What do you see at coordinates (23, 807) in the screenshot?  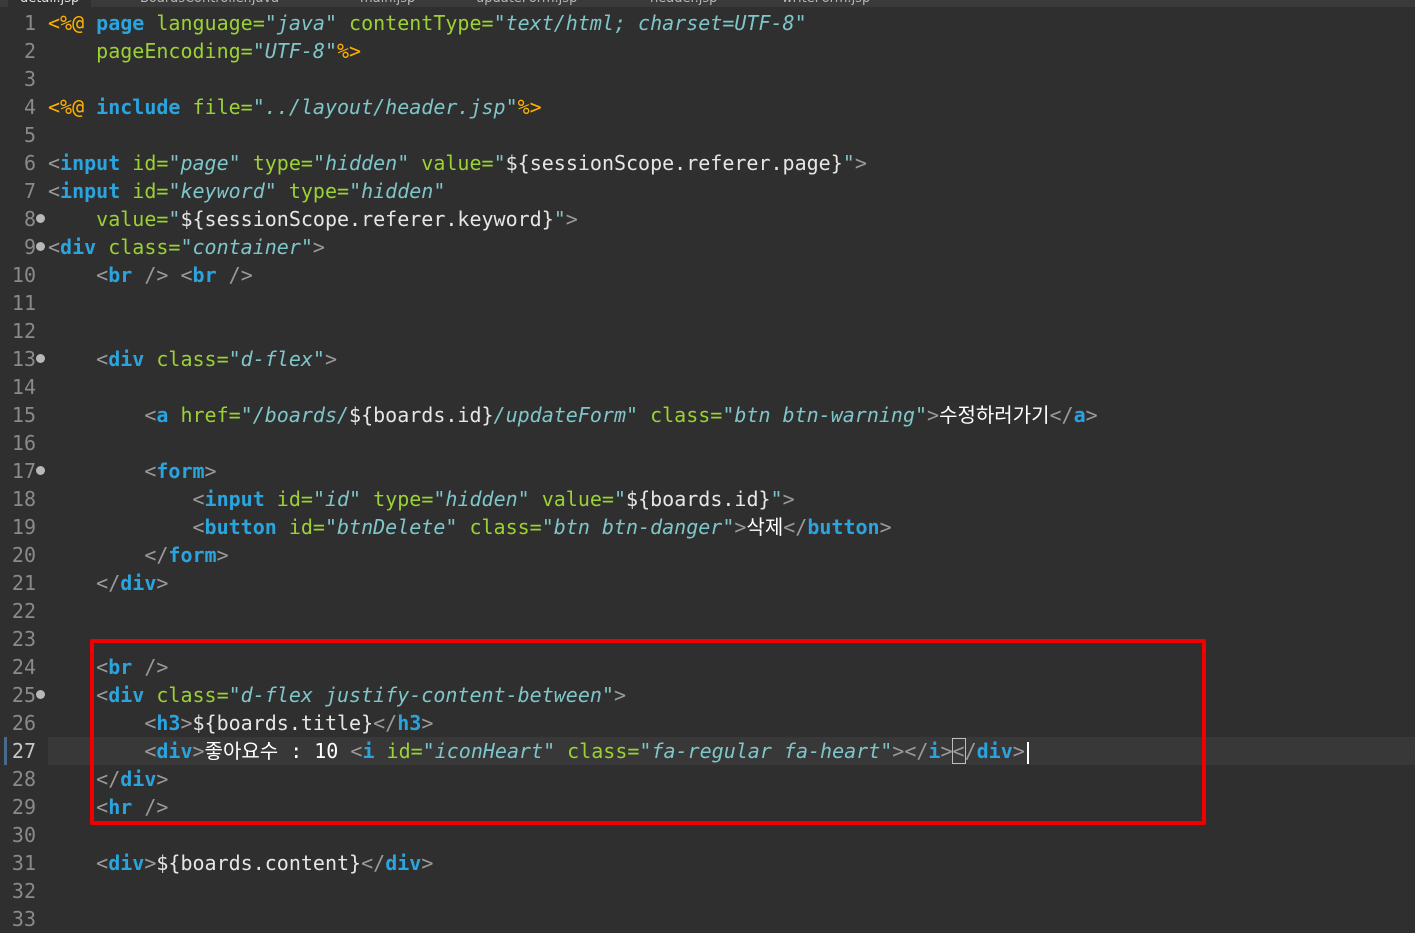 I see `line-number: 29` at bounding box center [23, 807].